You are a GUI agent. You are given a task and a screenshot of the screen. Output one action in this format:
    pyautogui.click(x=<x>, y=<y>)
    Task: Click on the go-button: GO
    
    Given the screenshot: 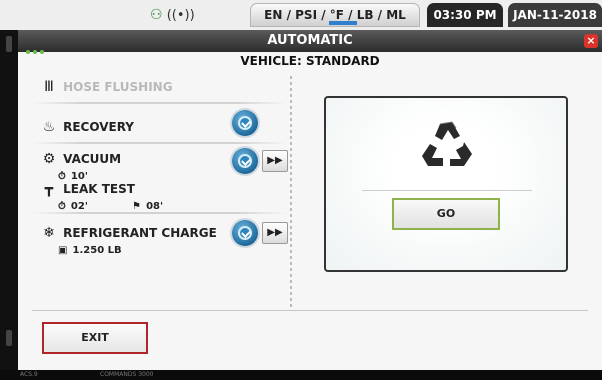 What is the action you would take?
    pyautogui.click(x=446, y=214)
    